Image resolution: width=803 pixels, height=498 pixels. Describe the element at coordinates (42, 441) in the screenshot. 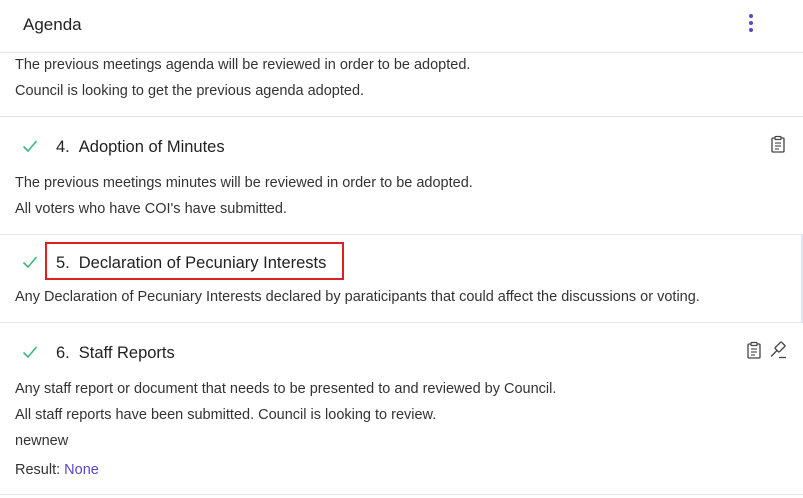

I see `item-6-description-line-3: newnew` at that location.